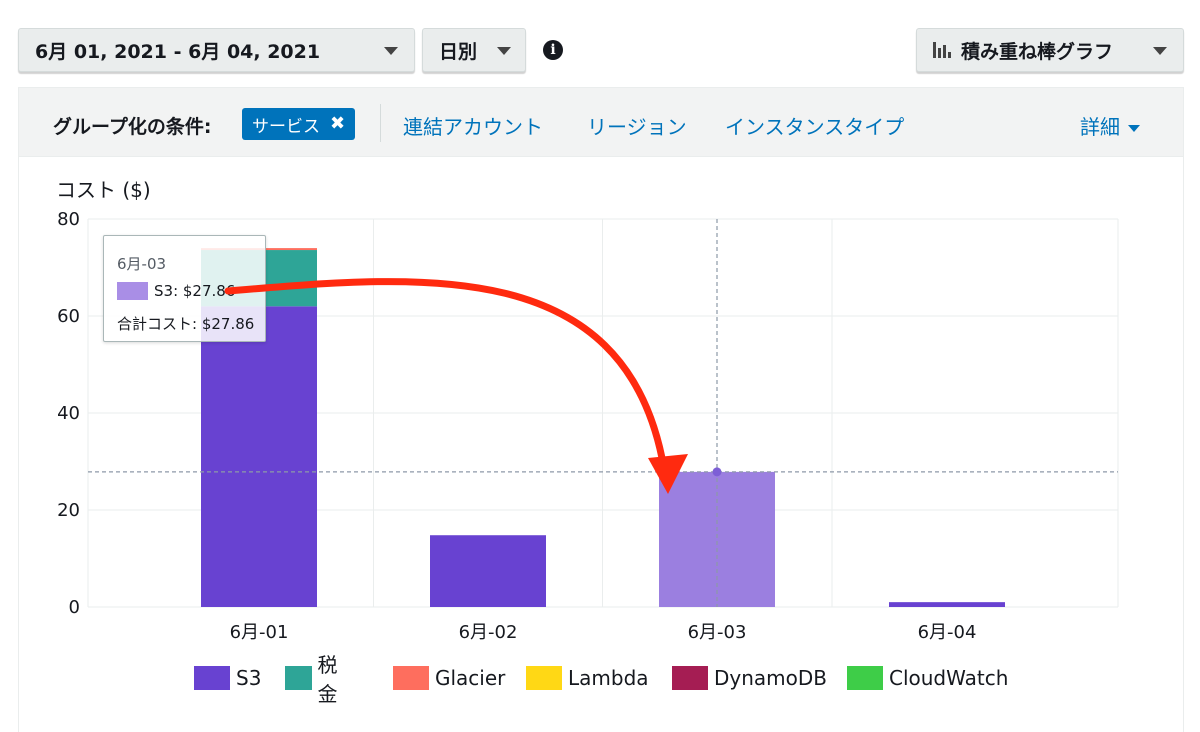 The image size is (1200, 732). What do you see at coordinates (103, 190) in the screenshot?
I see `y-axis-title: コスト ($)` at bounding box center [103, 190].